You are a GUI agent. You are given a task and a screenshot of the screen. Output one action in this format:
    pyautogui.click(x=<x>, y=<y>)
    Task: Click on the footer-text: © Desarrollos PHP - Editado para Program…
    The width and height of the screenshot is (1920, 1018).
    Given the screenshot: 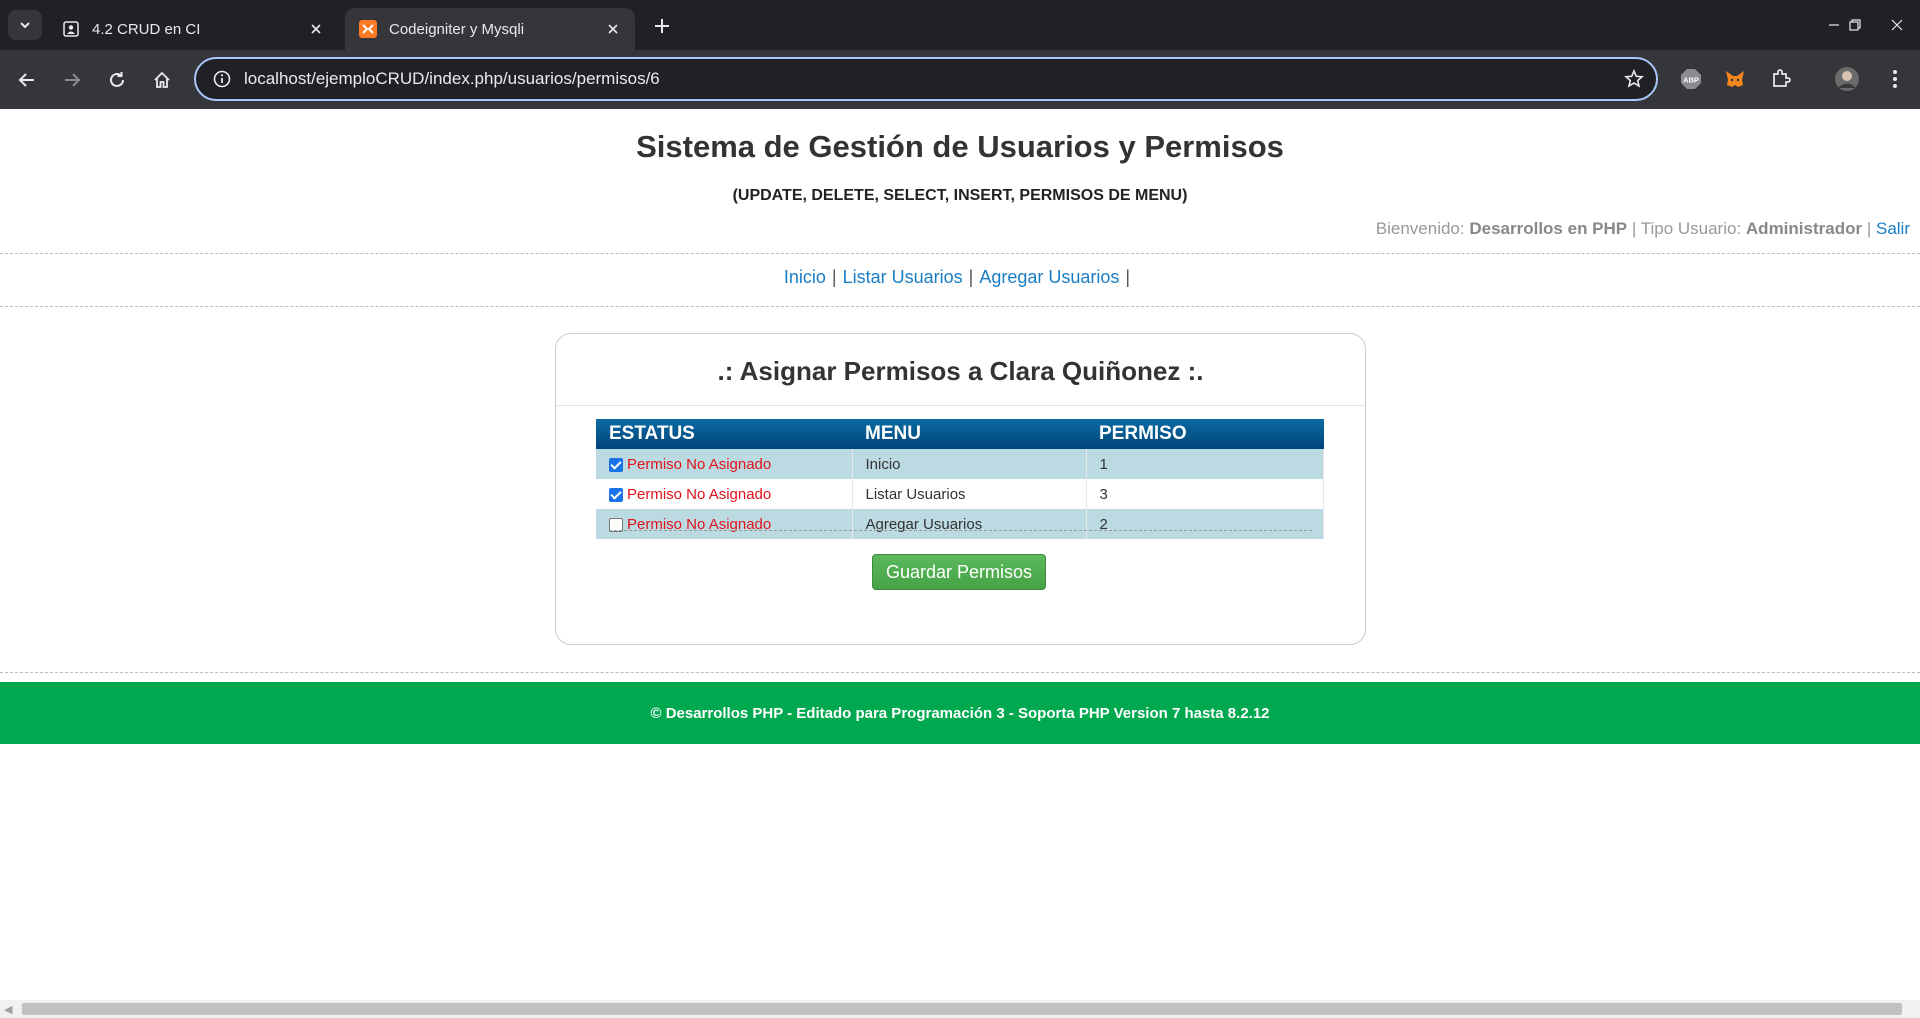 What is the action you would take?
    pyautogui.click(x=960, y=713)
    